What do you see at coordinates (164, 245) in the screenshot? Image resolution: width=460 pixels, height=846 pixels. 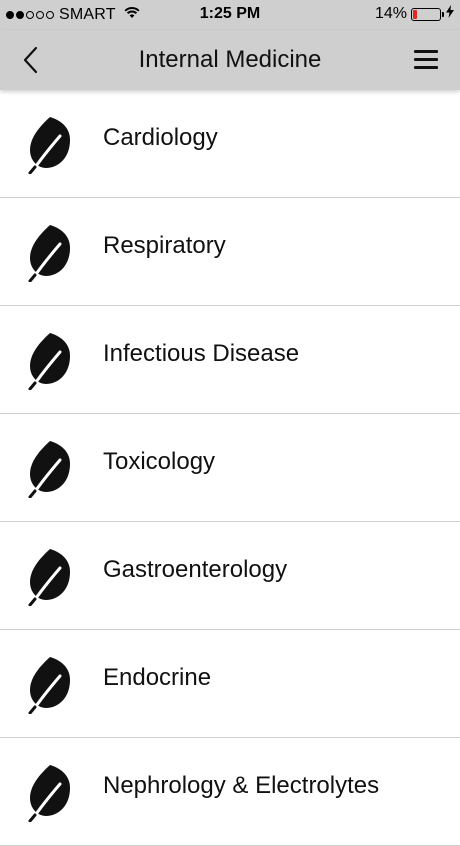 I see `list-item-label: Respiratory` at bounding box center [164, 245].